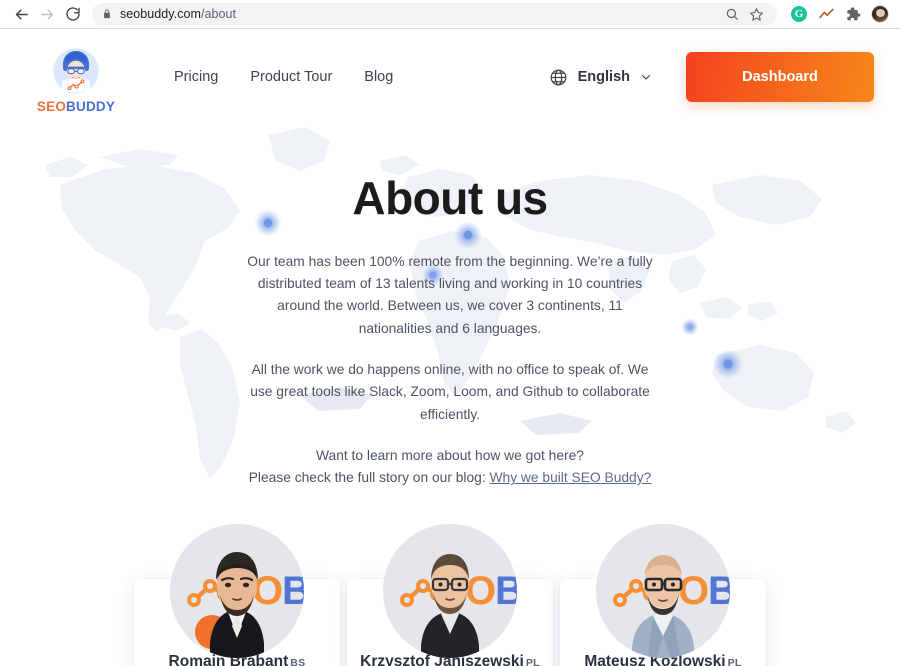 This screenshot has height=666, width=900. What do you see at coordinates (378, 77) in the screenshot?
I see `nav-link-blog: Blog` at bounding box center [378, 77].